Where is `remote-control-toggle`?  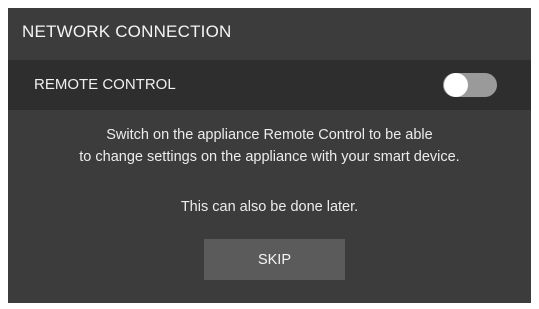
remote-control-toggle is located at coordinates (470, 85).